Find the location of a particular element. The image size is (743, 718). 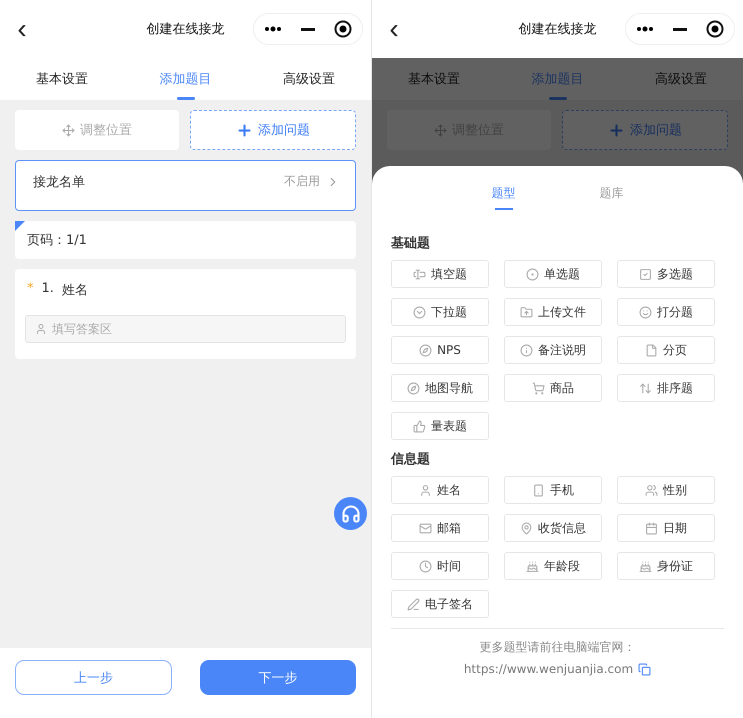

thumbs-up-icon is located at coordinates (419, 426).